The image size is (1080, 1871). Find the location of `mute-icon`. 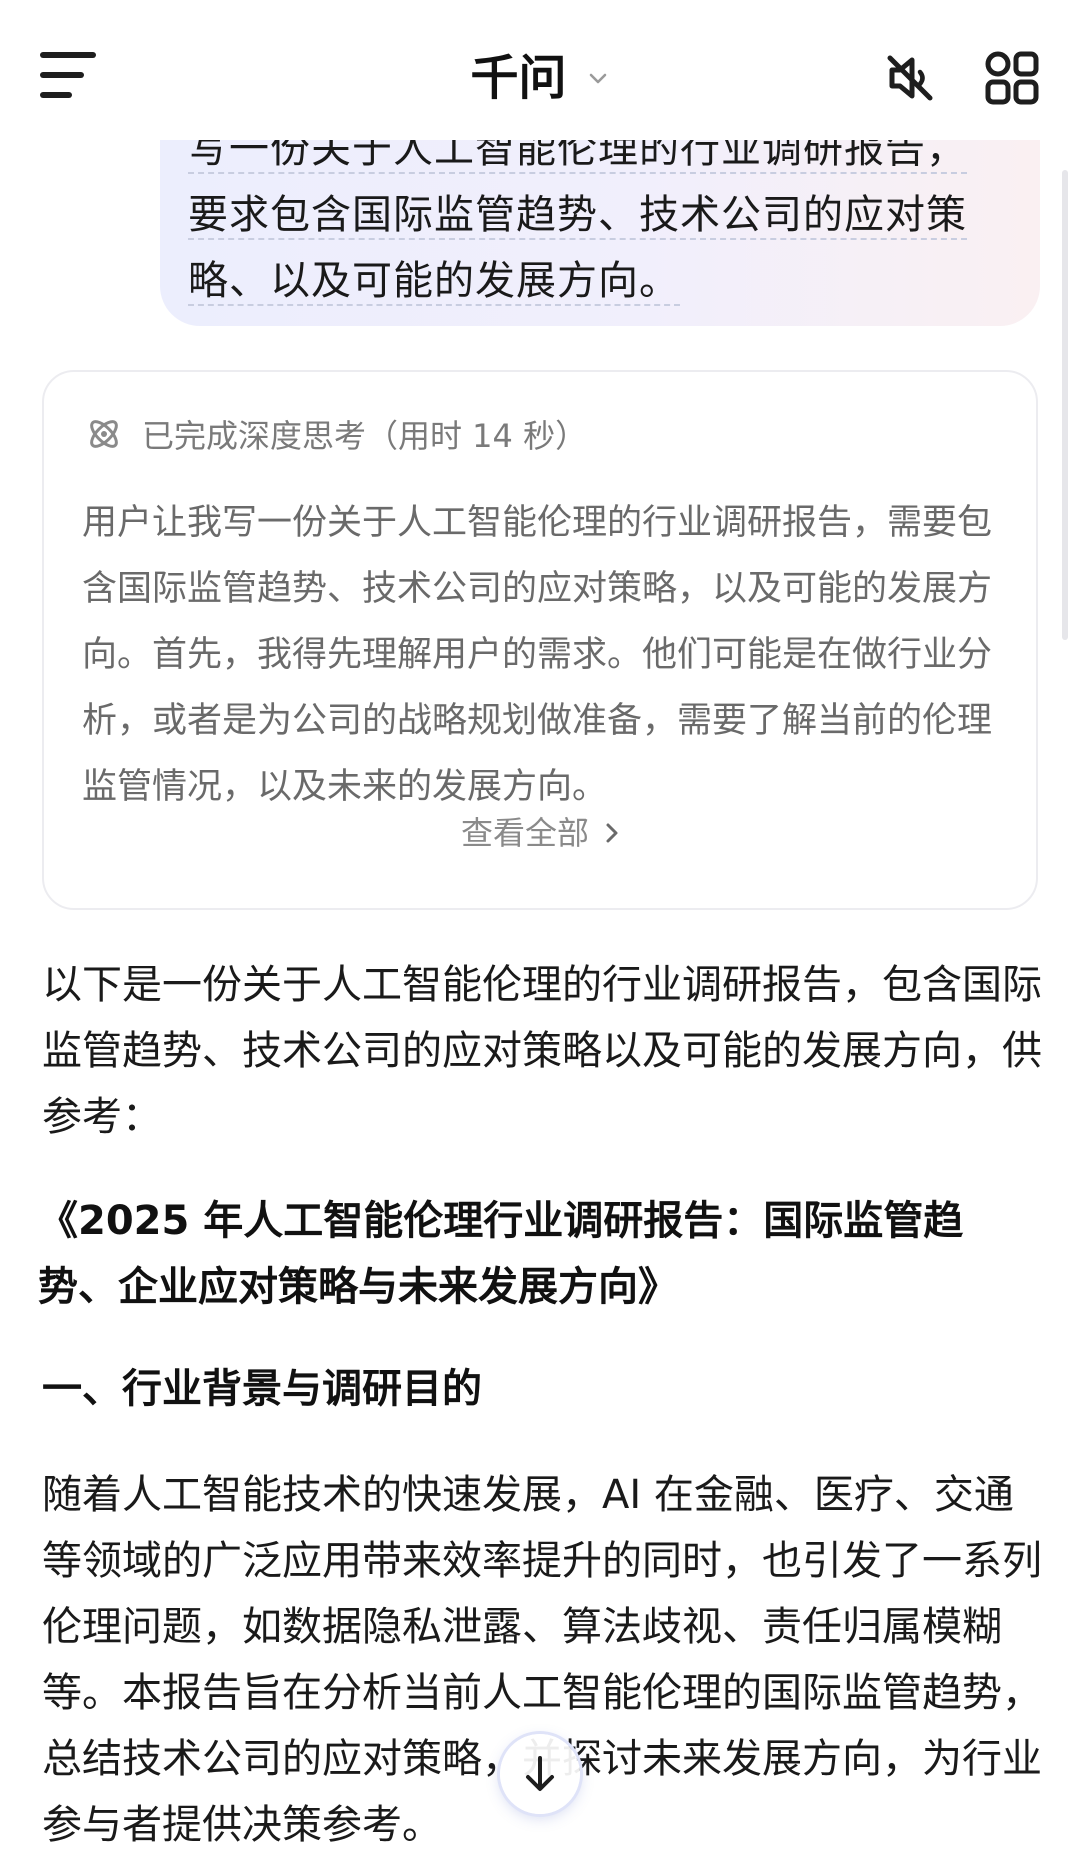

mute-icon is located at coordinates (910, 78).